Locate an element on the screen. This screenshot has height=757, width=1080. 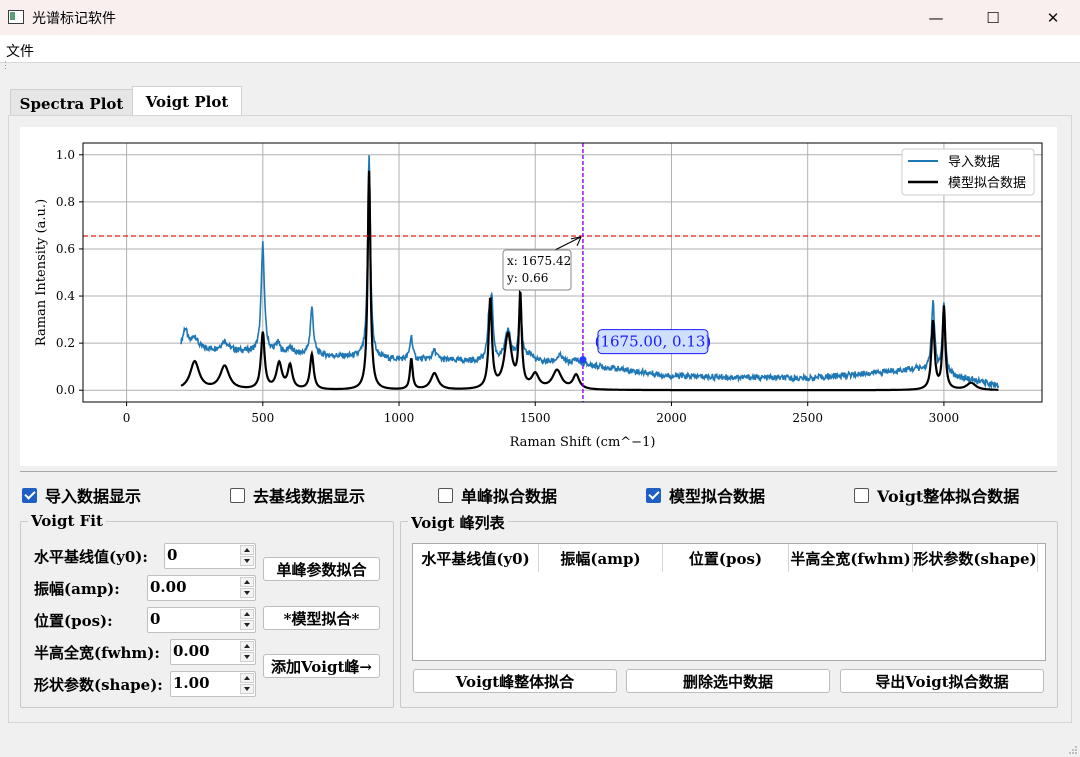
y-axis-label: Raman Intensity (a.u.) is located at coordinates (41, 272).